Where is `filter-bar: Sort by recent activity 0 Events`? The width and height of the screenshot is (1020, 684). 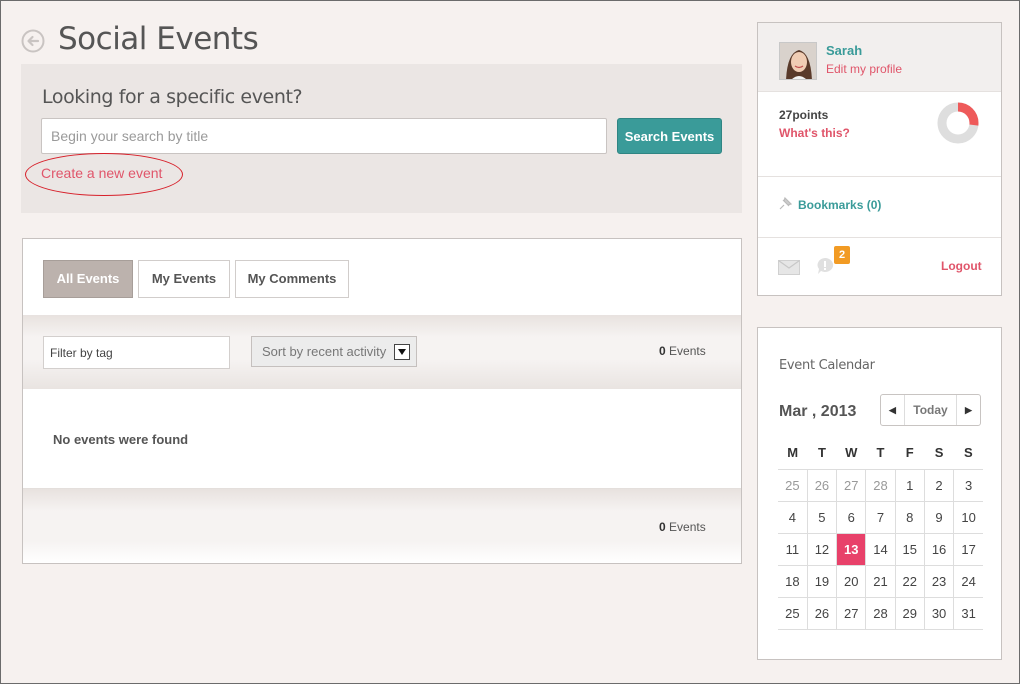
filter-bar: Sort by recent activity 0 Events is located at coordinates (382, 352).